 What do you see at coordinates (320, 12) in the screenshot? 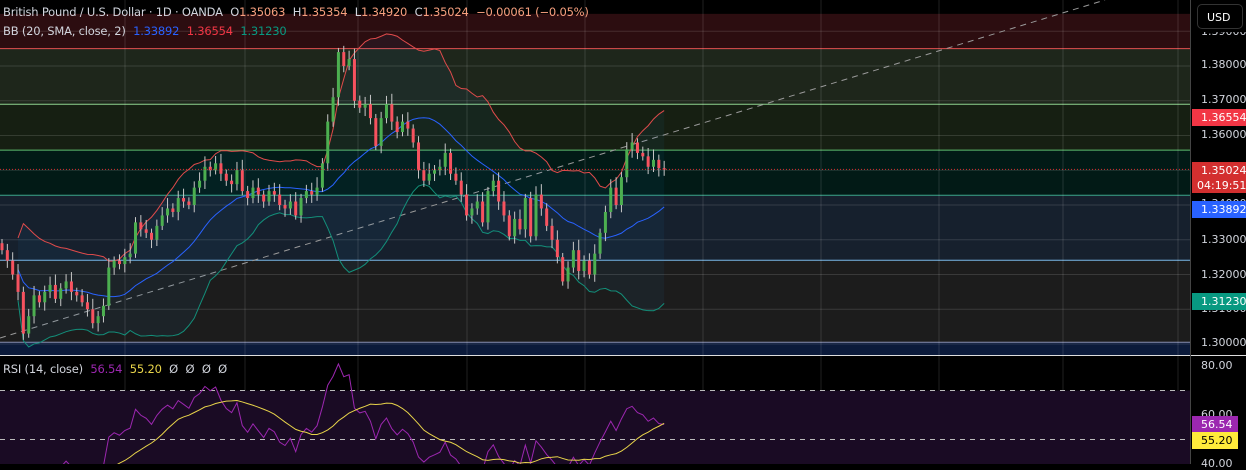
I see `ohlc-high: H1.35354` at bounding box center [320, 12].